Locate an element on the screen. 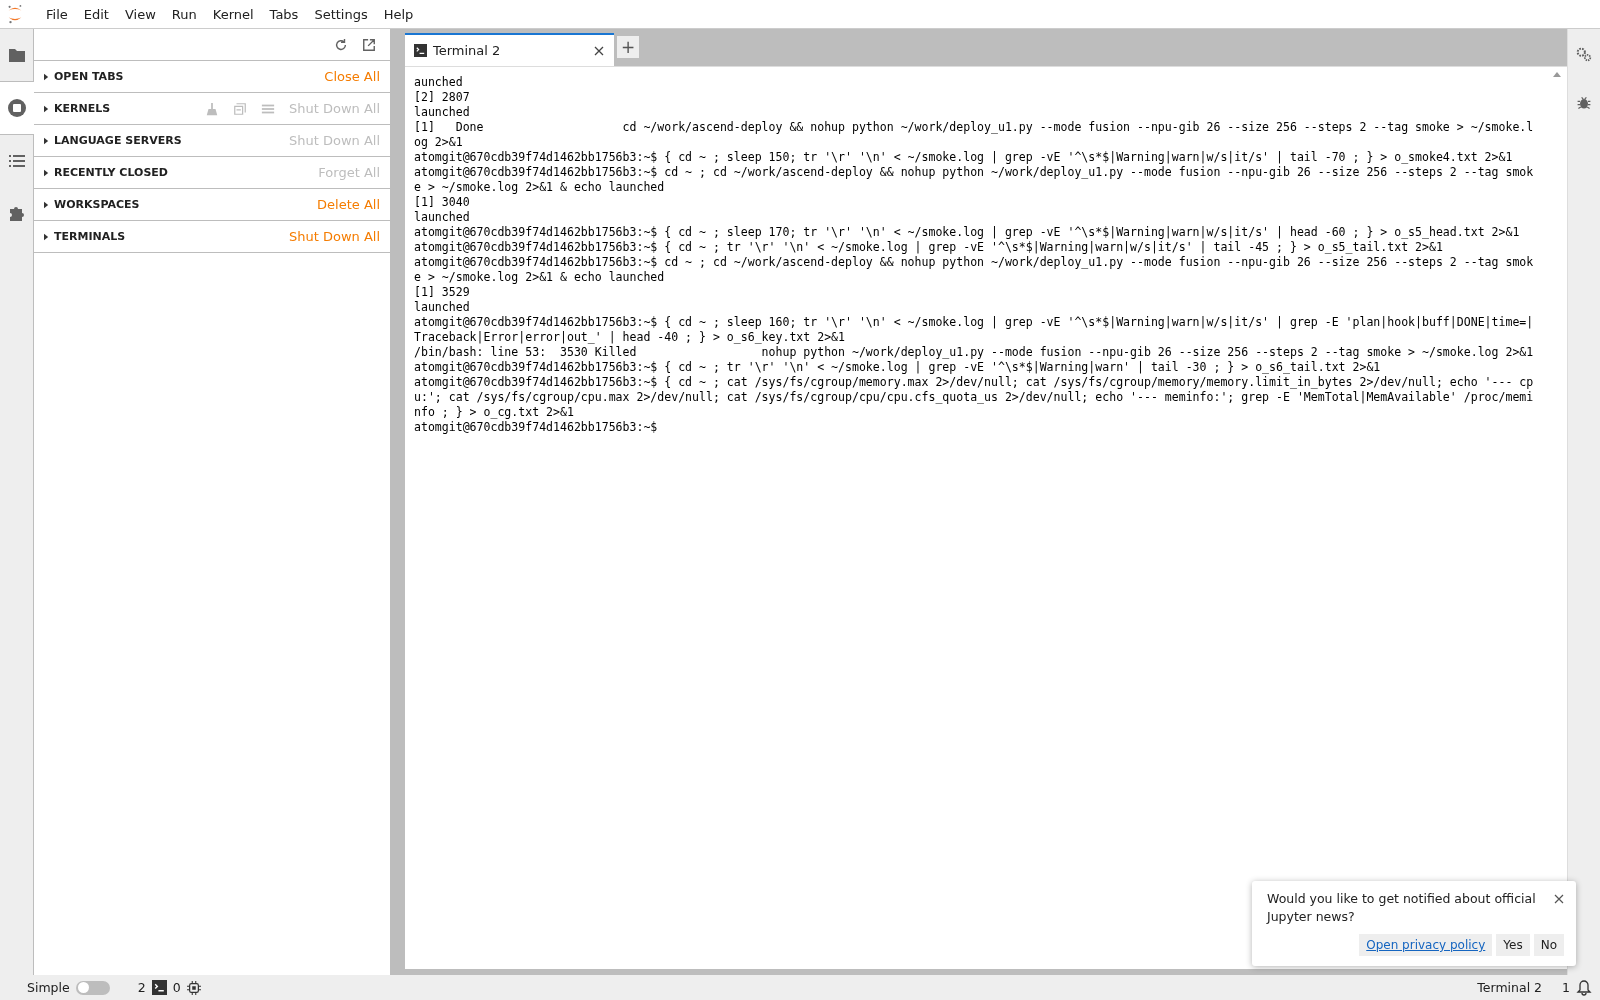 The width and height of the screenshot is (1600, 1000). menu-item: Edit is located at coordinates (96, 14).